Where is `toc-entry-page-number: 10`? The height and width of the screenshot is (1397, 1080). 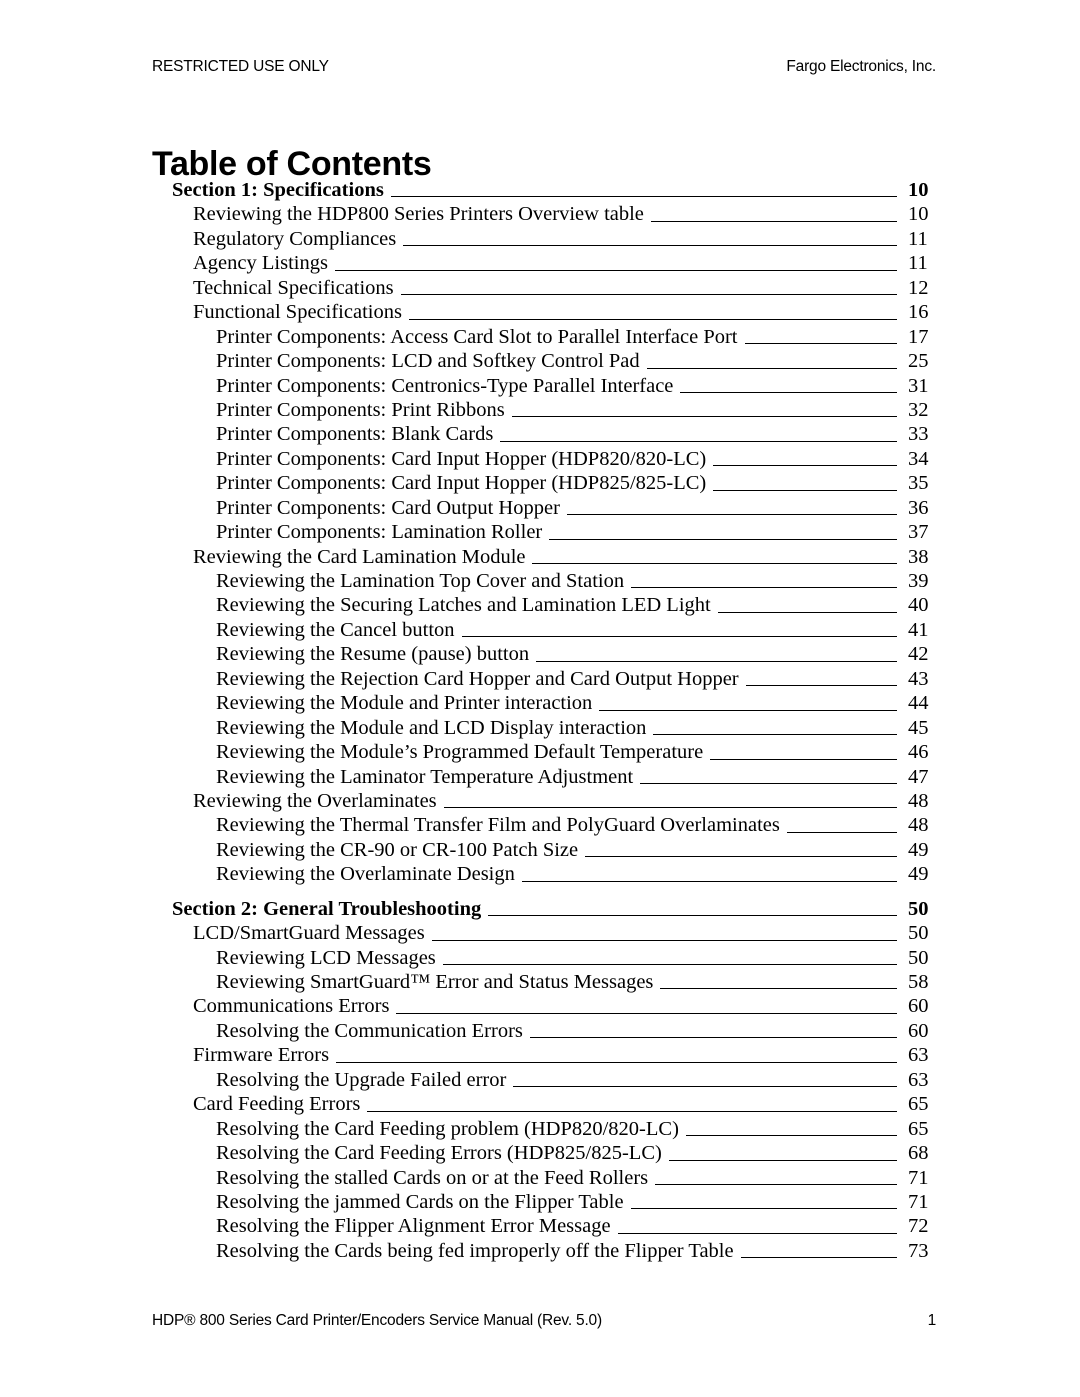 toc-entry-page-number: 10 is located at coordinates (918, 214).